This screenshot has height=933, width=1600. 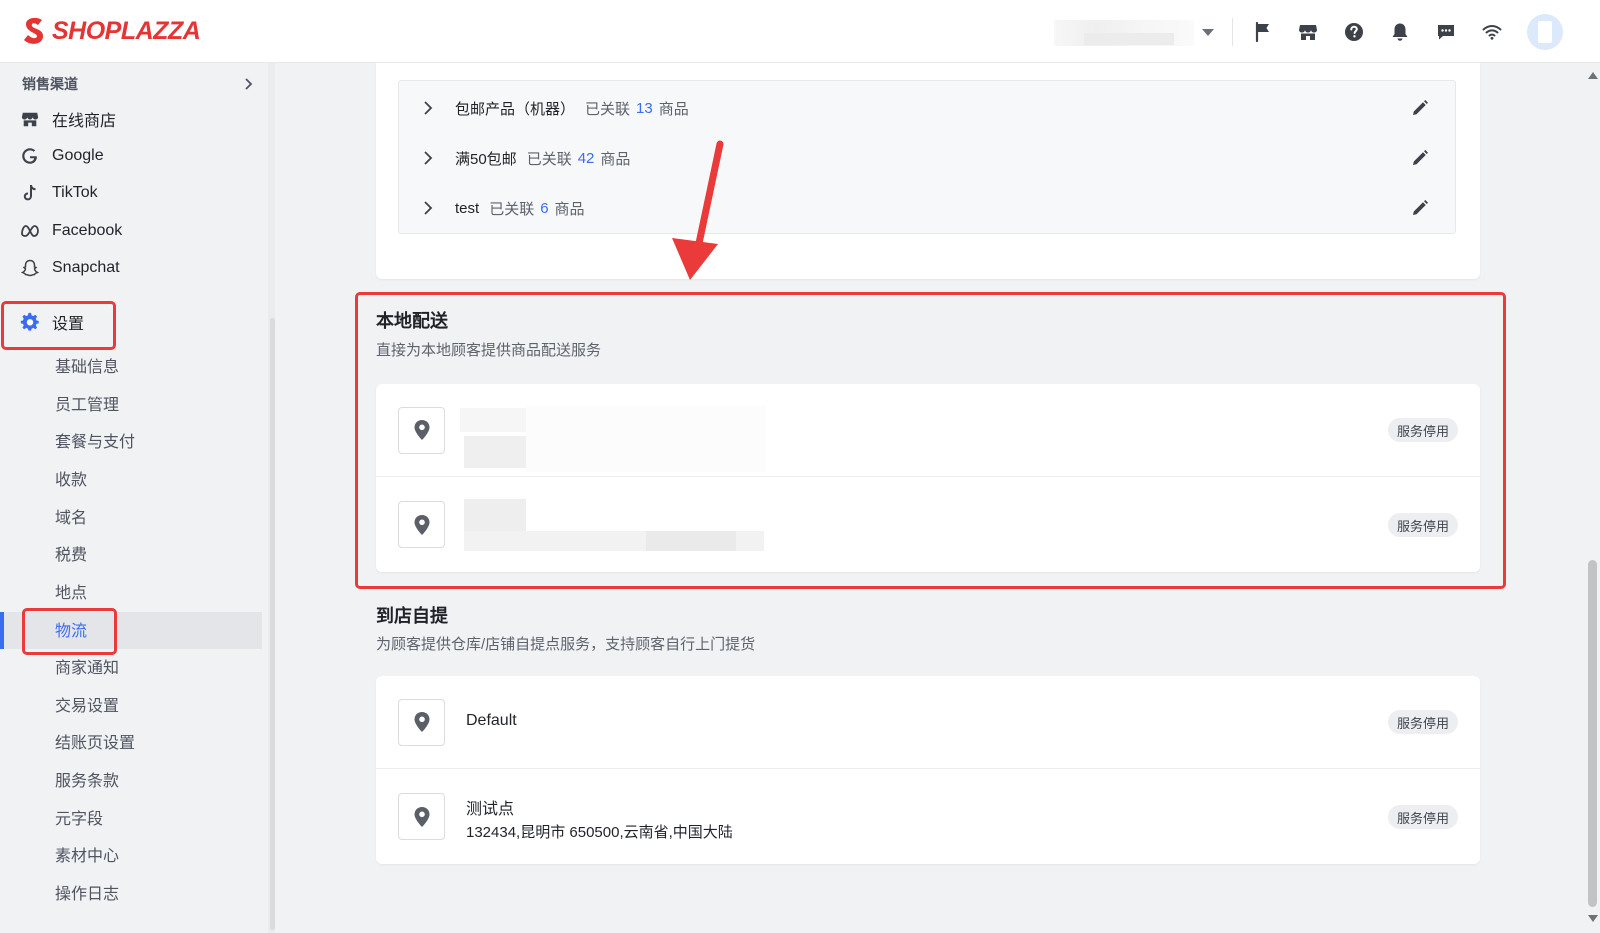 I want to click on sidebar-item-label: 在线商店, so click(x=84, y=121).